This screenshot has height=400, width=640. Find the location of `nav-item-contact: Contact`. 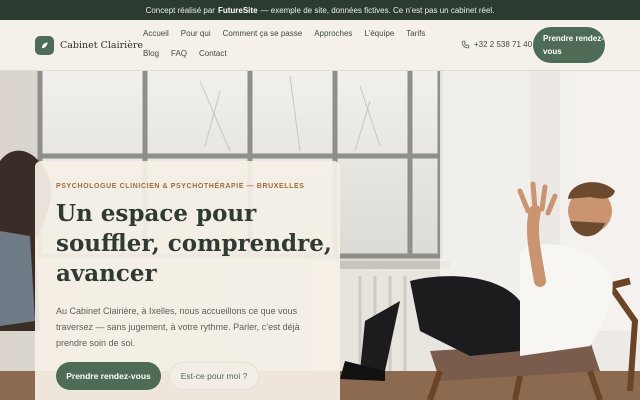

nav-item-contact: Contact is located at coordinates (213, 54).